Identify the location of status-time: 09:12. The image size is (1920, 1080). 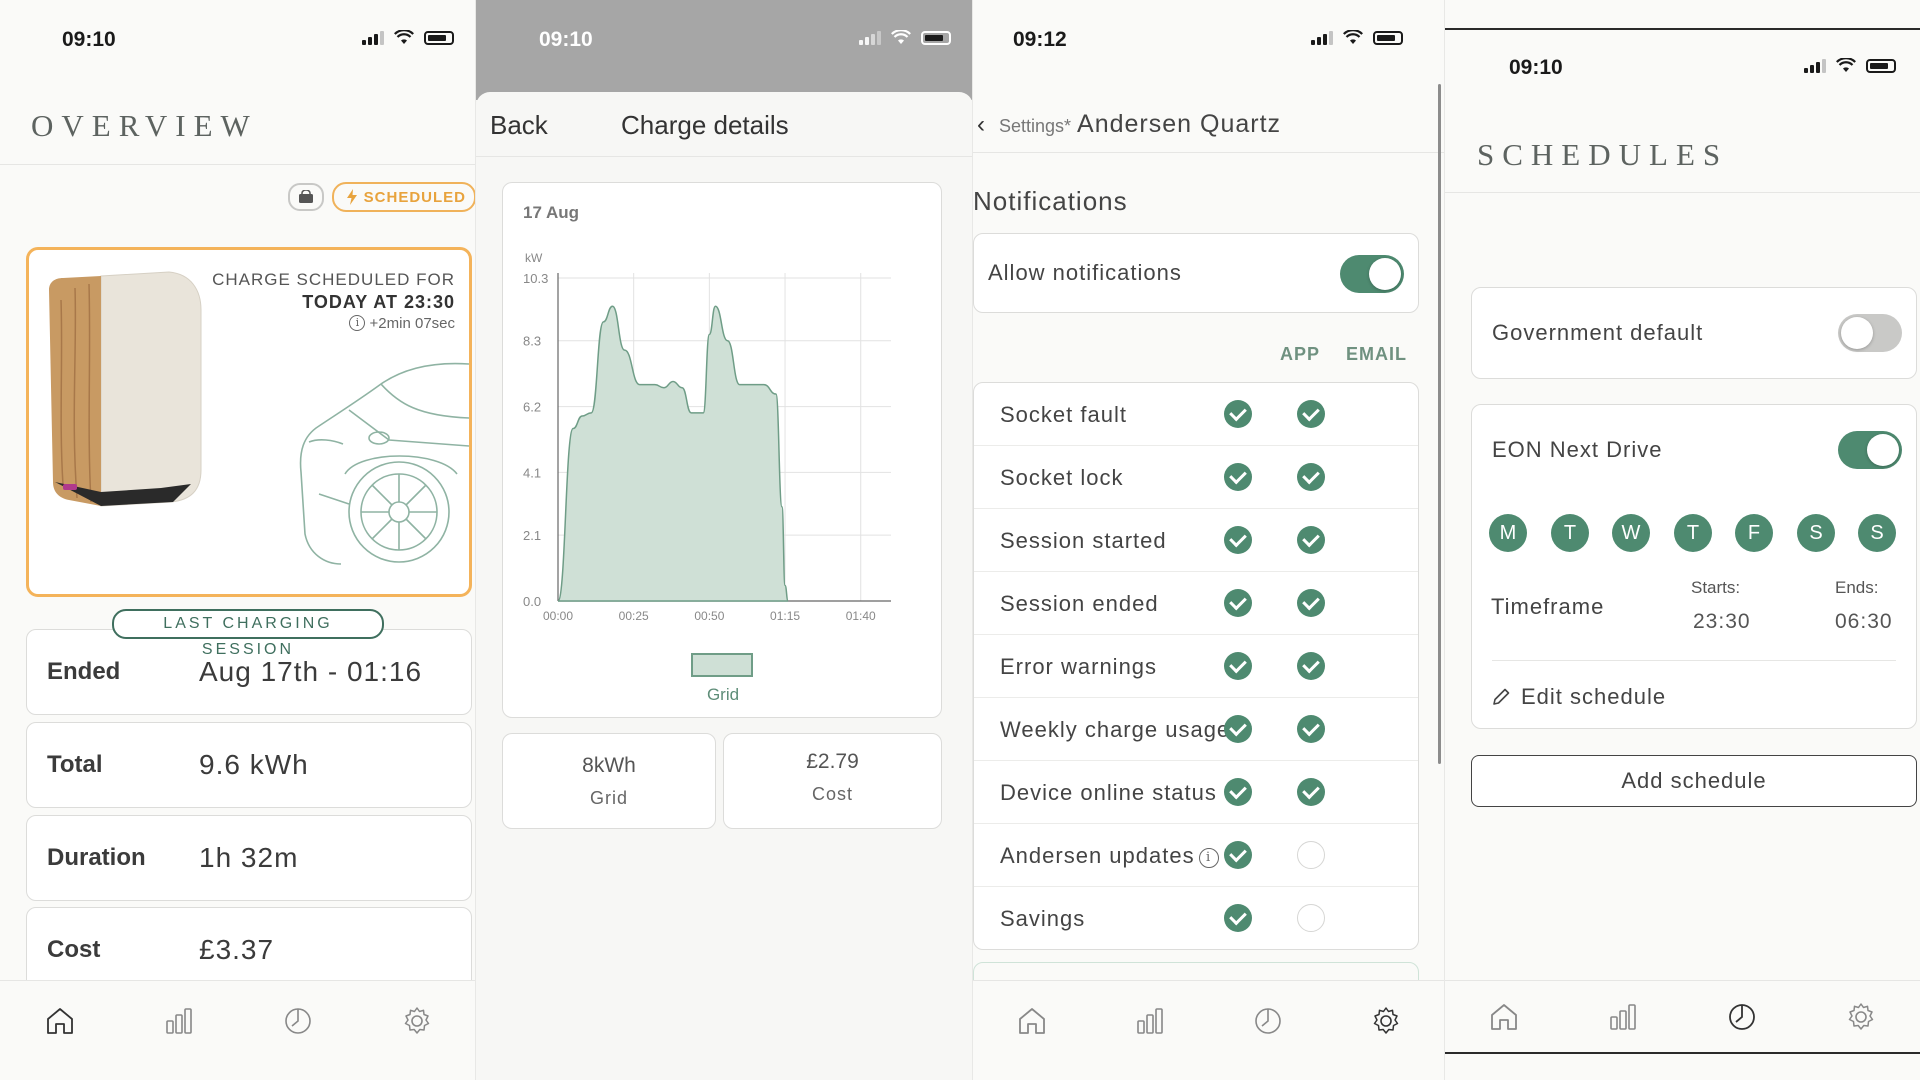
(1040, 39).